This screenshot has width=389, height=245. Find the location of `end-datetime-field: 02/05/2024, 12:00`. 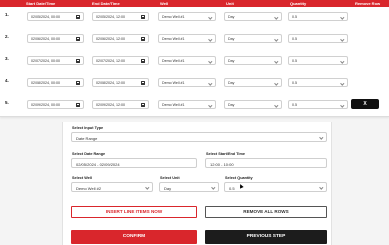

end-datetime-field: 02/05/2024, 12:00 is located at coordinates (120, 16).